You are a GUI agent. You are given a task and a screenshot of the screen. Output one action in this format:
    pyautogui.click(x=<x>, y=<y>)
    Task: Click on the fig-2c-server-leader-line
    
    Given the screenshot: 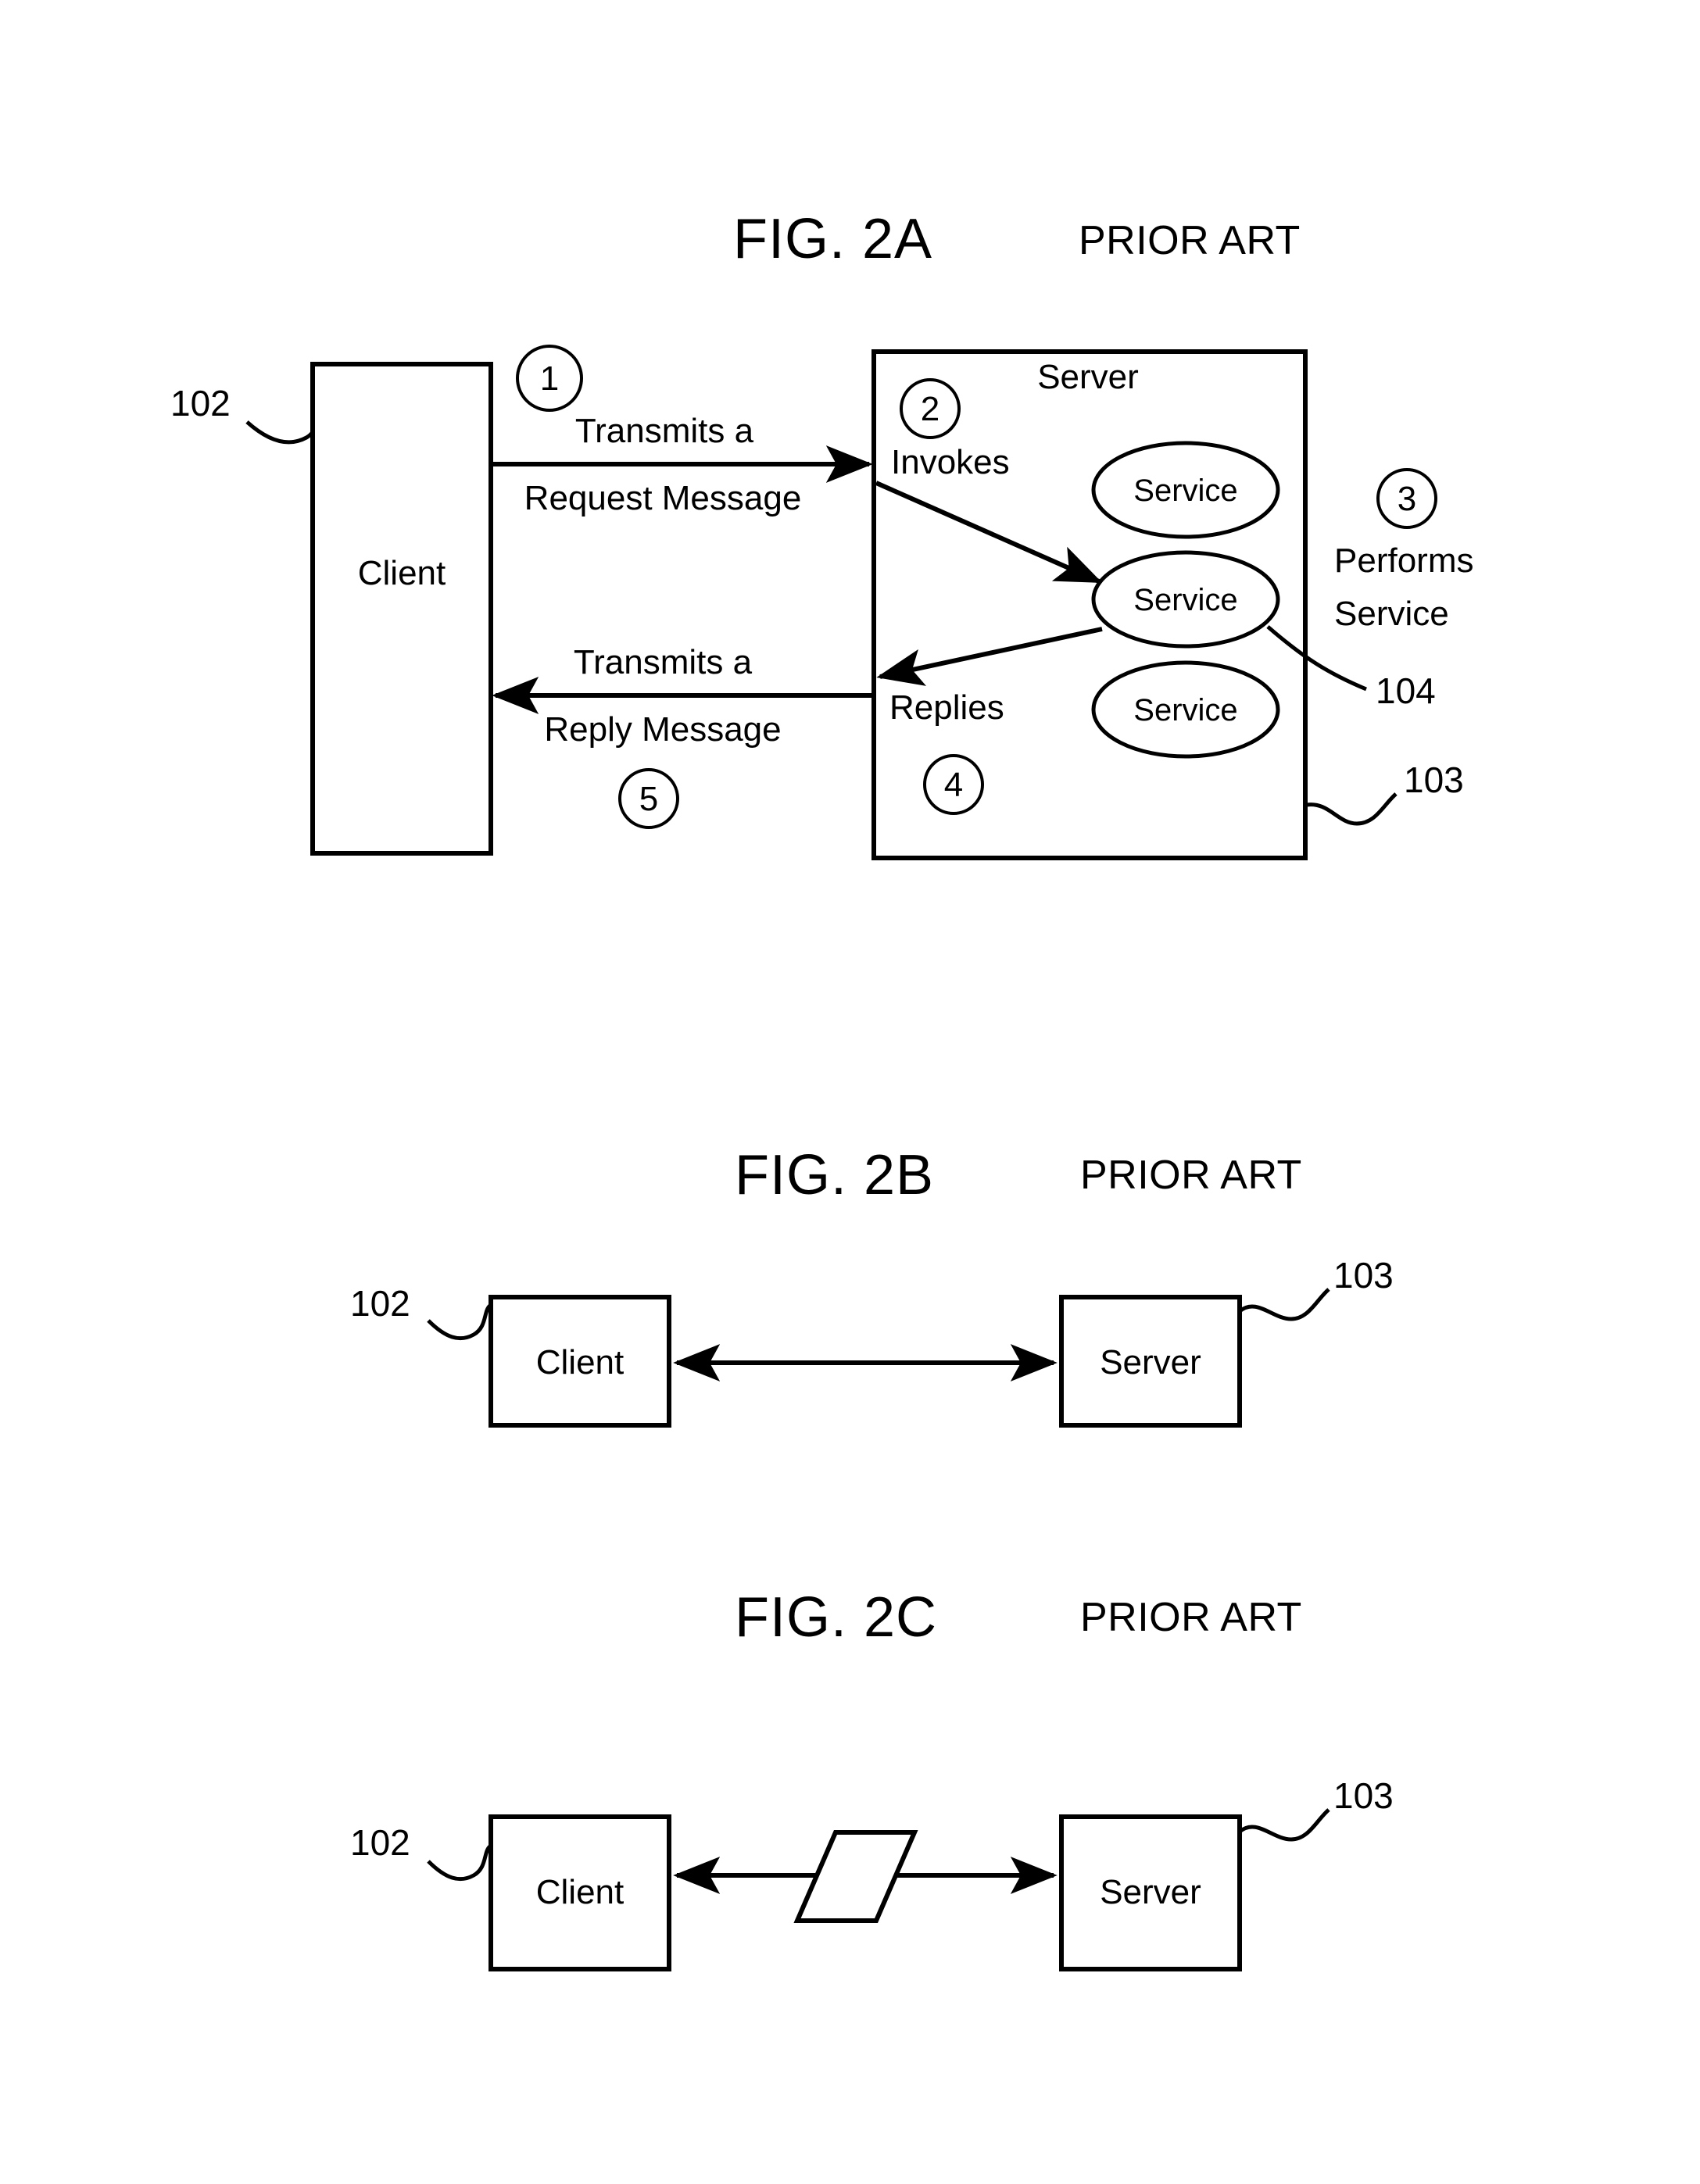 What is the action you would take?
    pyautogui.click(x=1284, y=1825)
    